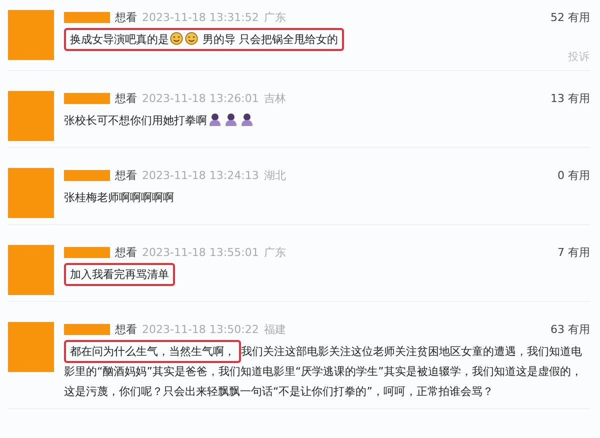 Image resolution: width=600 pixels, height=438 pixels. I want to click on comment-time: 2023-11-18 13:55:01, so click(200, 252).